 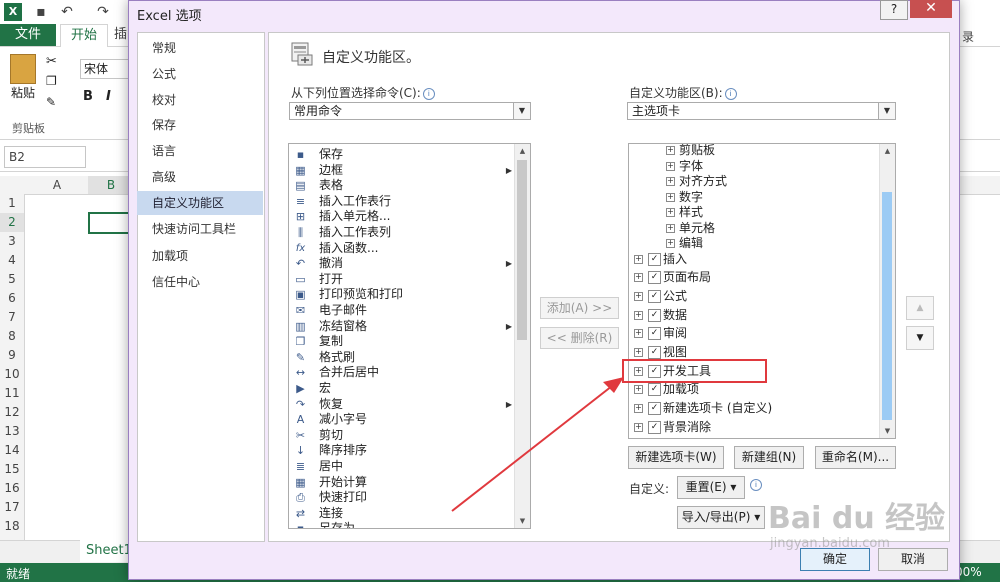 What do you see at coordinates (857, 518) in the screenshot?
I see `watermark-logo: Bai du 经验` at bounding box center [857, 518].